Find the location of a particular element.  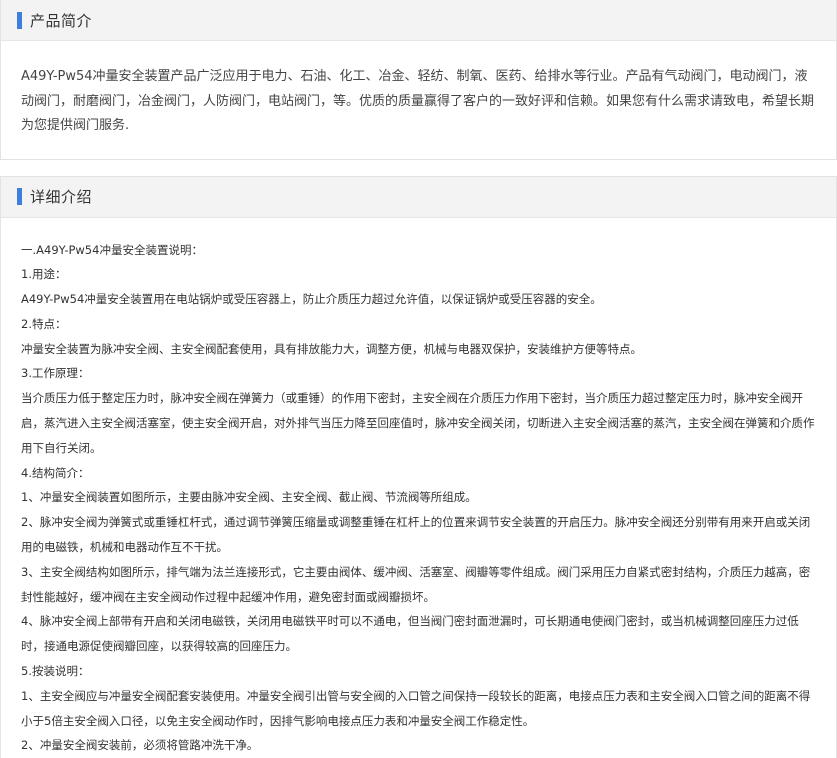

product-intro-header: 产品简介 is located at coordinates (418, 20).